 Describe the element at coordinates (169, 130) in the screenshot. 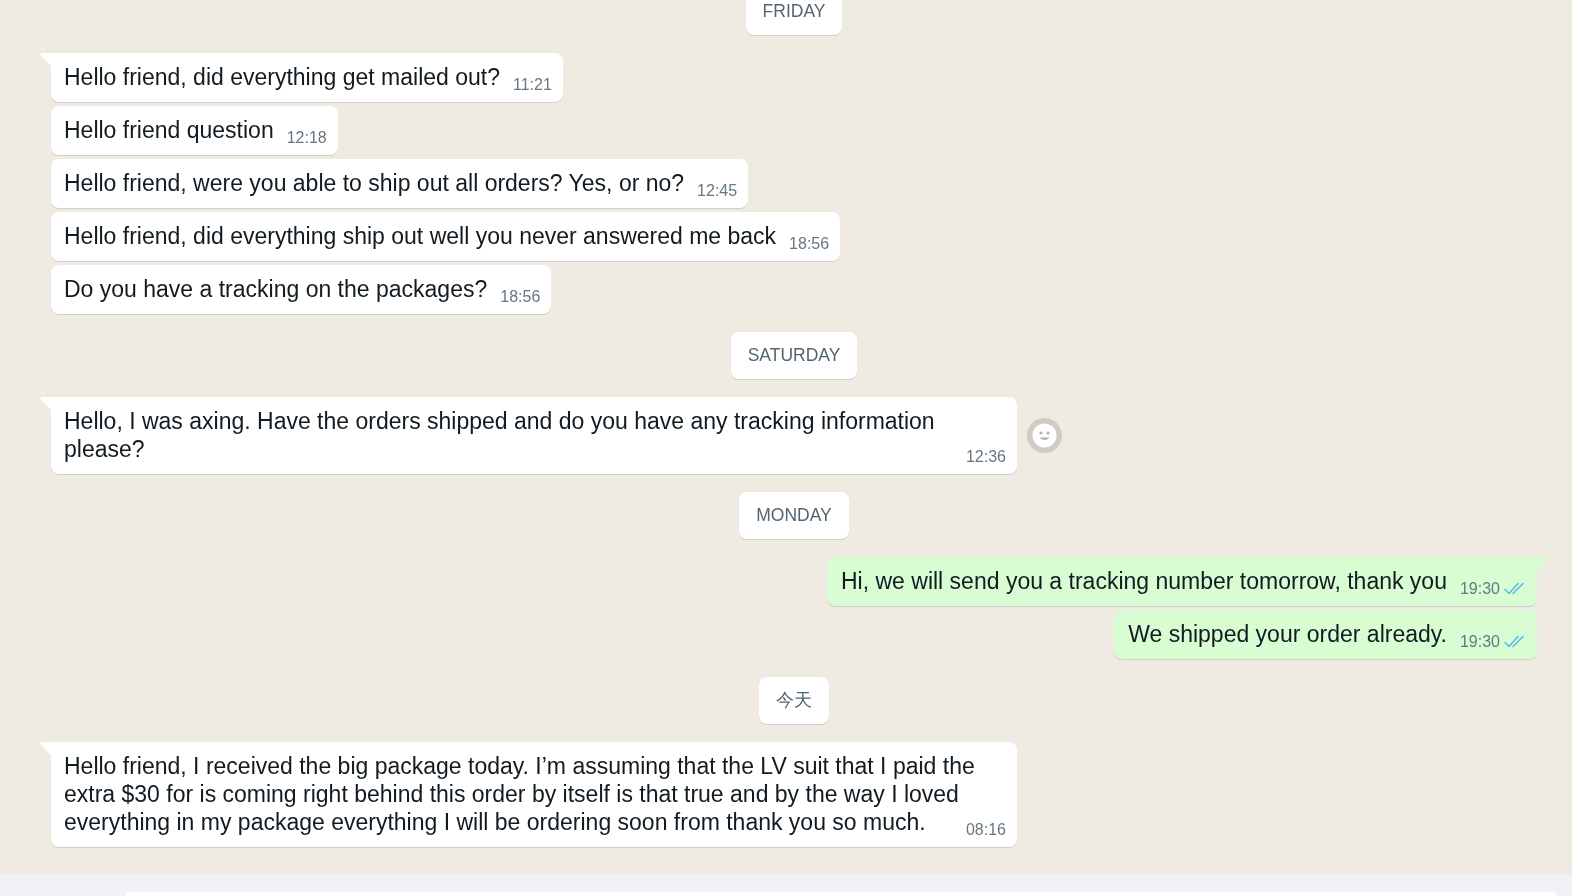

I see `message-text: Hello friend question` at that location.